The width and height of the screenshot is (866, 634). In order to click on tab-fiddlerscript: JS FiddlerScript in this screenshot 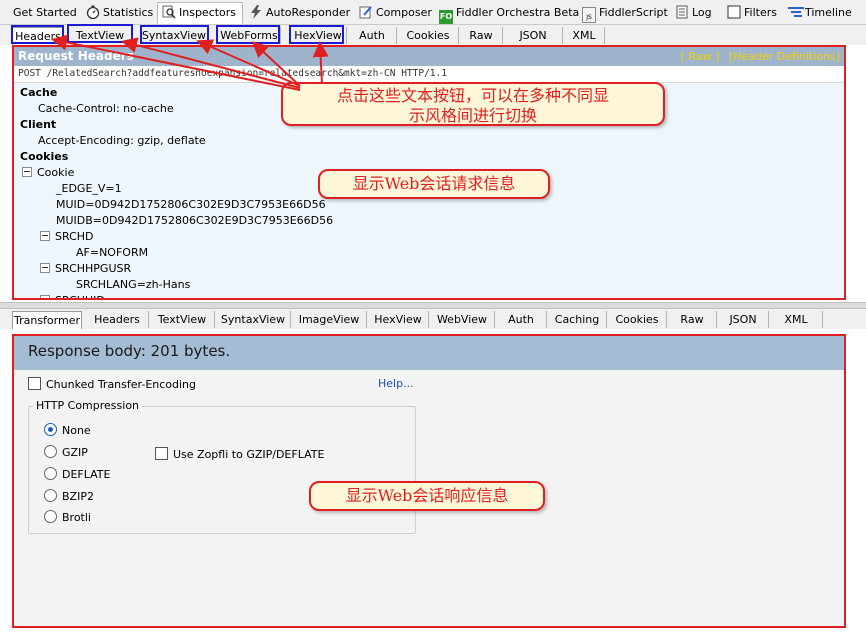, I will do `click(626, 13)`.